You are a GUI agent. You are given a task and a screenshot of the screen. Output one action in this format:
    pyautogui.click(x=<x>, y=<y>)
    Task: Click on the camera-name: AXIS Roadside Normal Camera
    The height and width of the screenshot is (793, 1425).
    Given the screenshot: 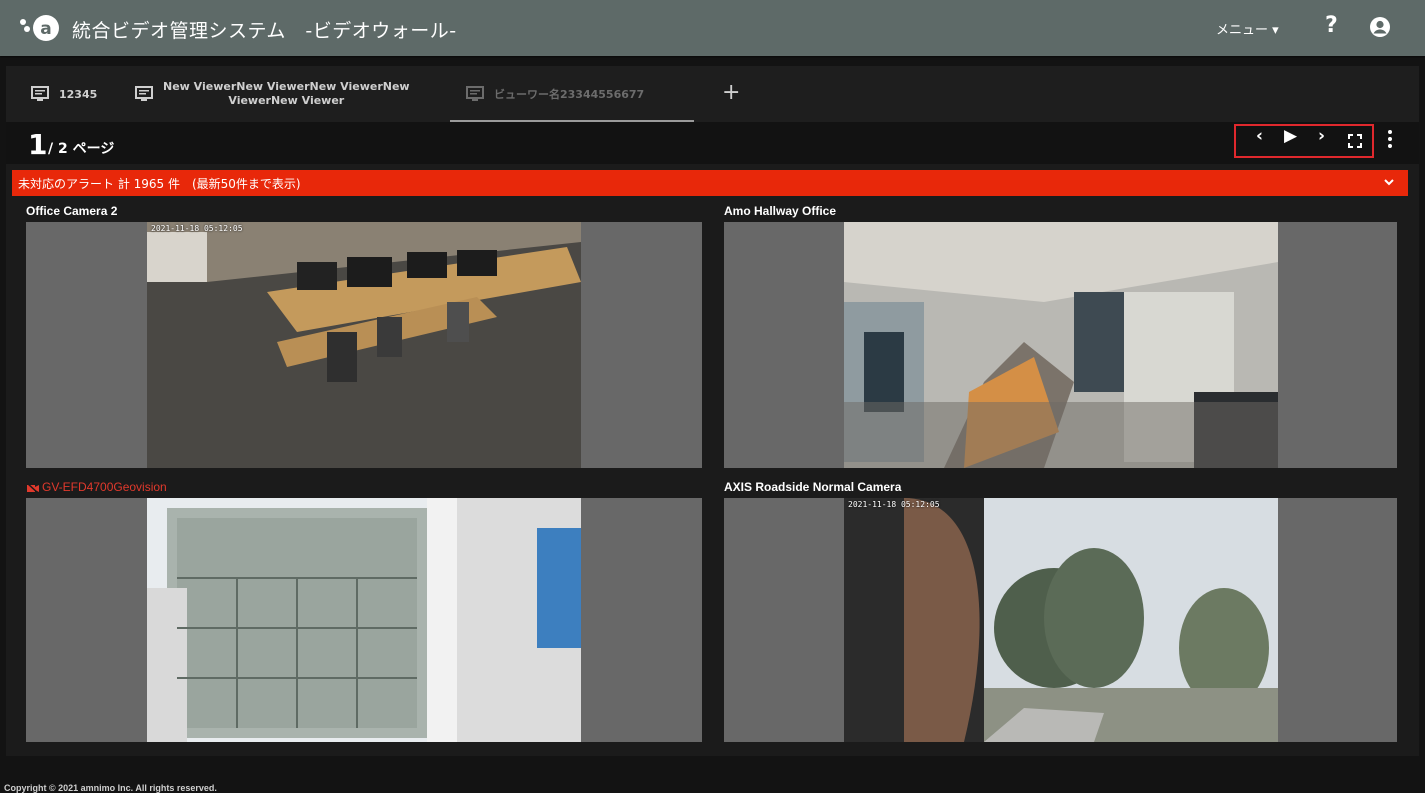 What is the action you would take?
    pyautogui.click(x=813, y=487)
    